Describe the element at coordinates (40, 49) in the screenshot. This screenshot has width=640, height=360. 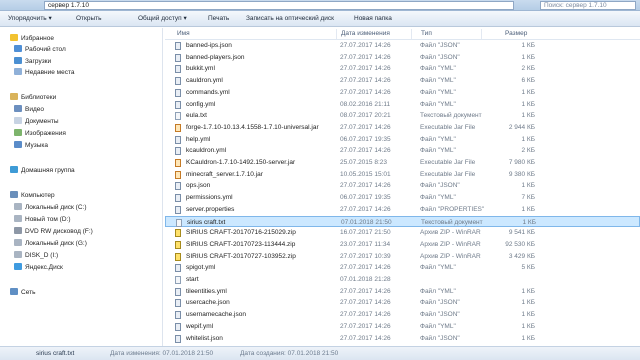
I see `nav-desktop: Рабочий стол` at that location.